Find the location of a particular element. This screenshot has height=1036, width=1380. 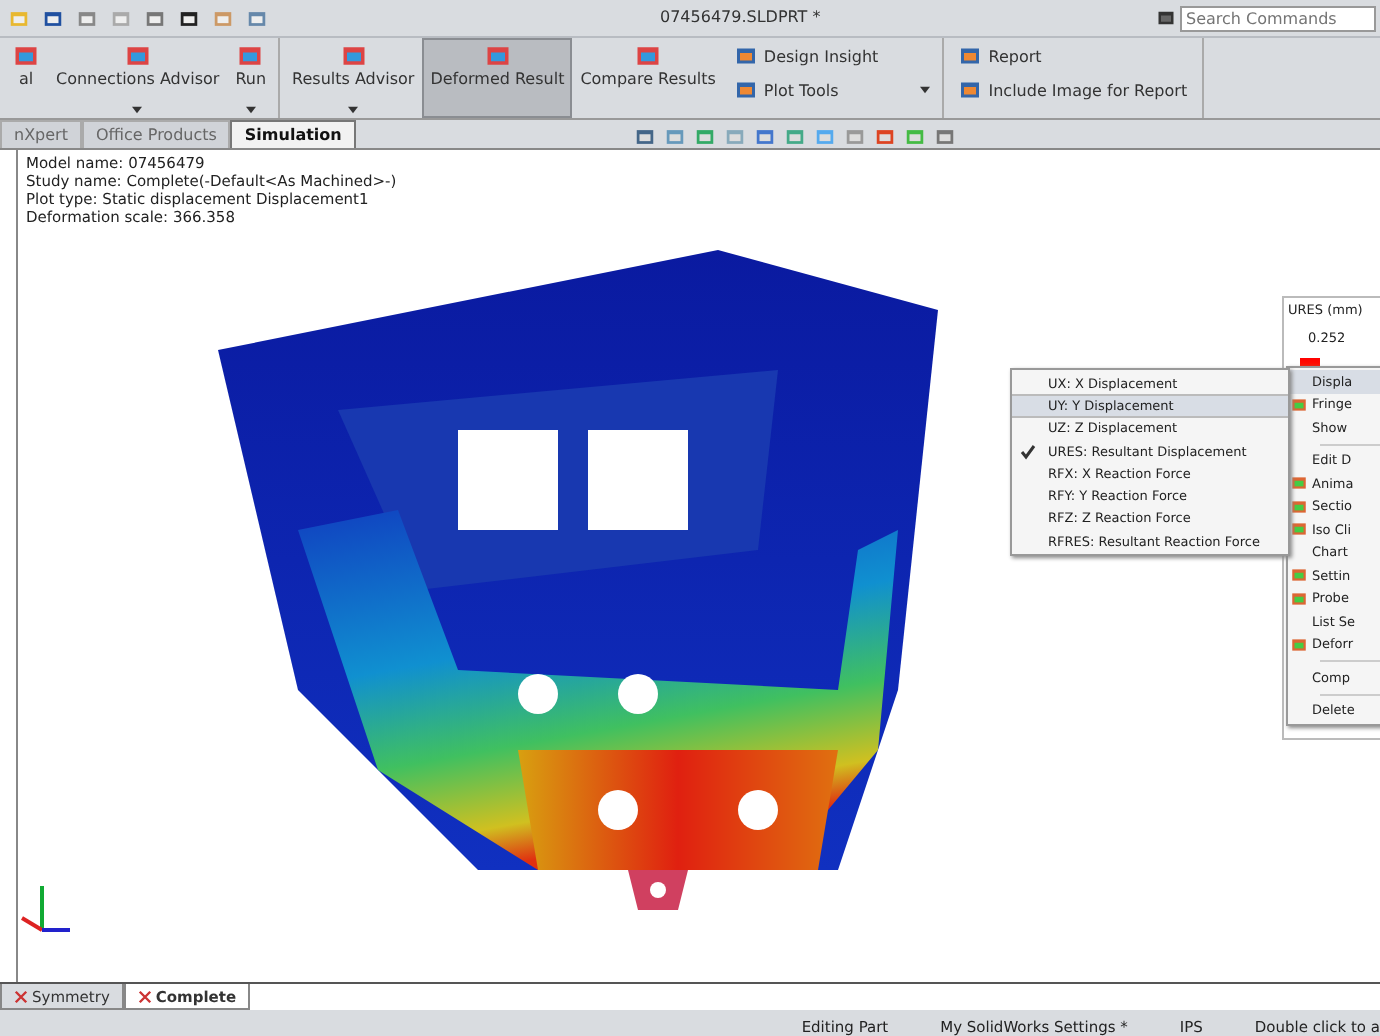

ribbon-button: Connections Advisor is located at coordinates (138, 78).